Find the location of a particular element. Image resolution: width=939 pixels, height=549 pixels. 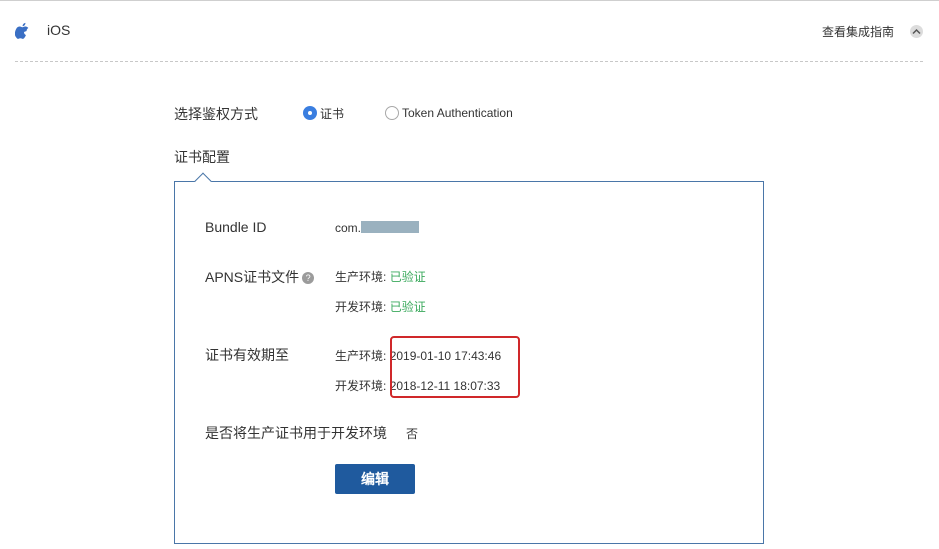

bundle-id-label: Bundle ID is located at coordinates (236, 227).